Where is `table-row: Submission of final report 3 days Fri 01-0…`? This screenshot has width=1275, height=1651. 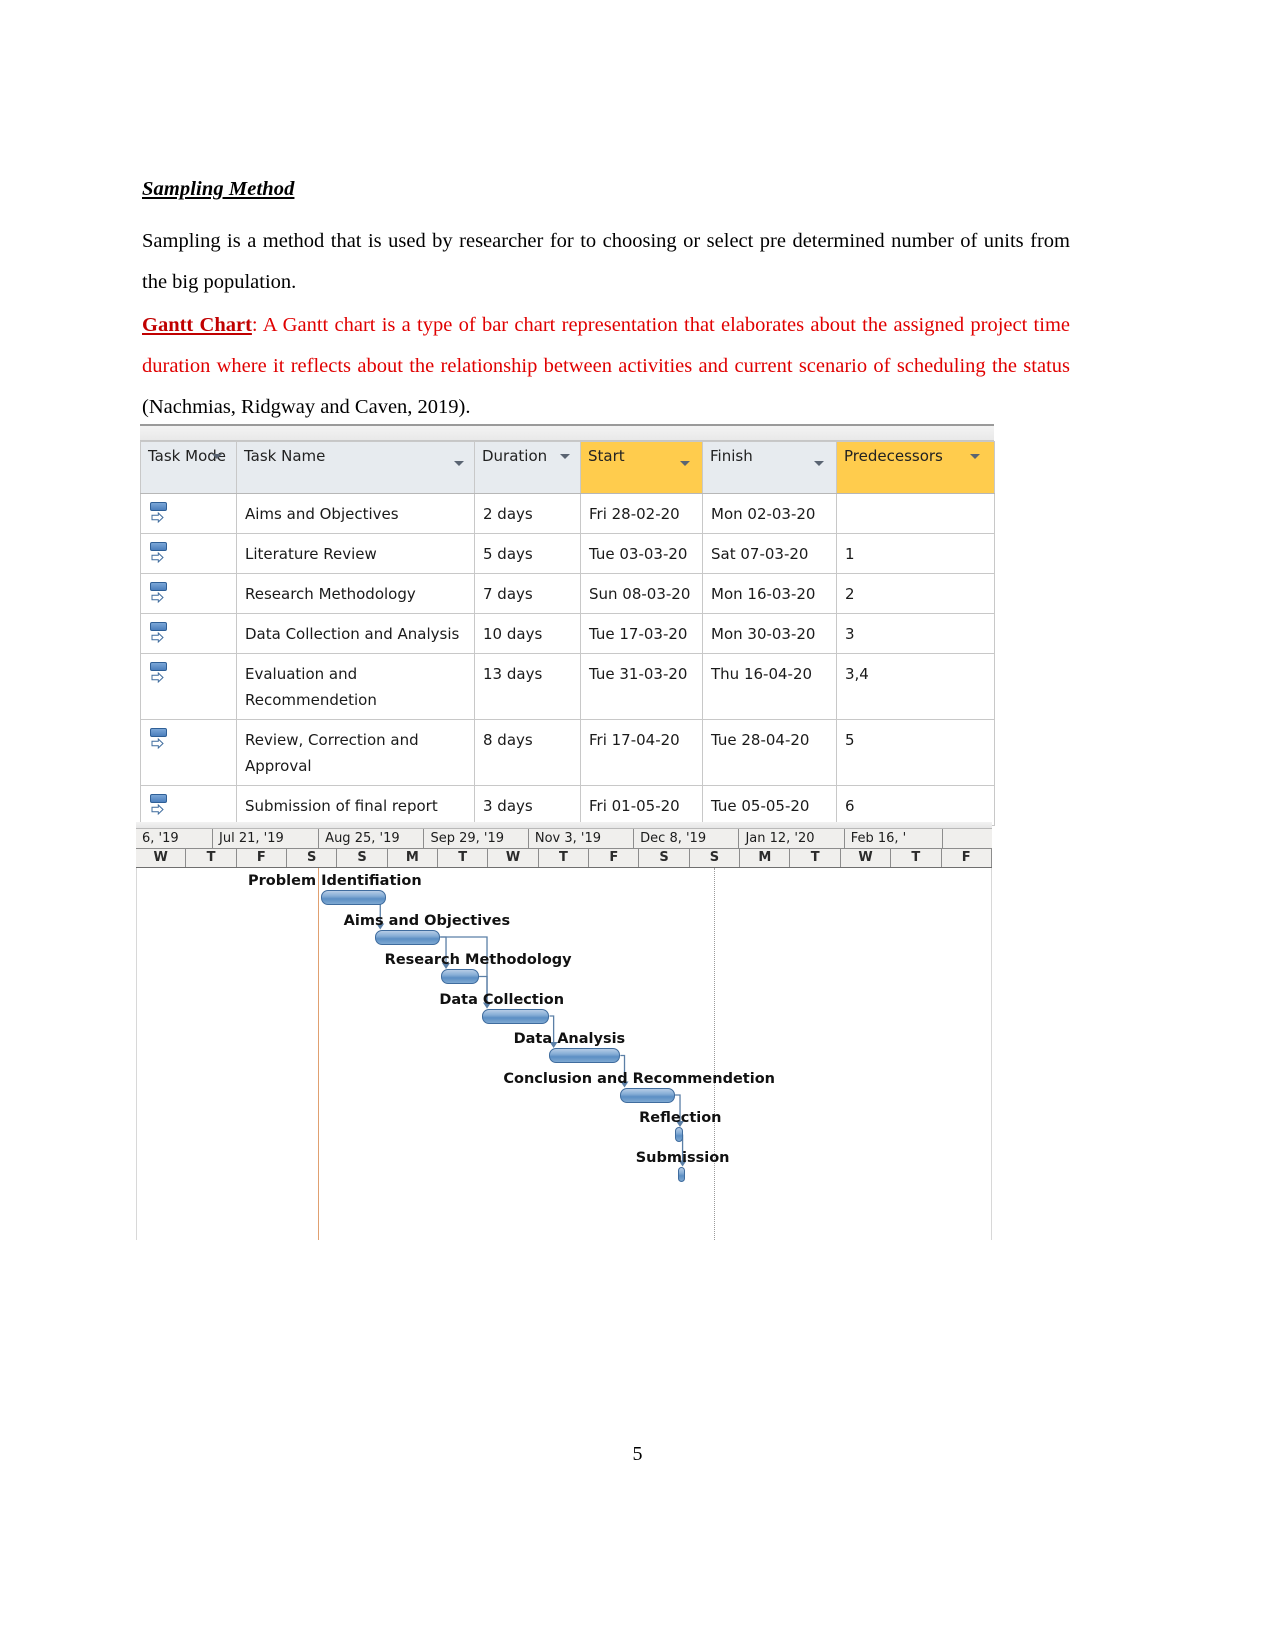
table-row: Submission of final report 3 days Fri 01-0… is located at coordinates (567, 805).